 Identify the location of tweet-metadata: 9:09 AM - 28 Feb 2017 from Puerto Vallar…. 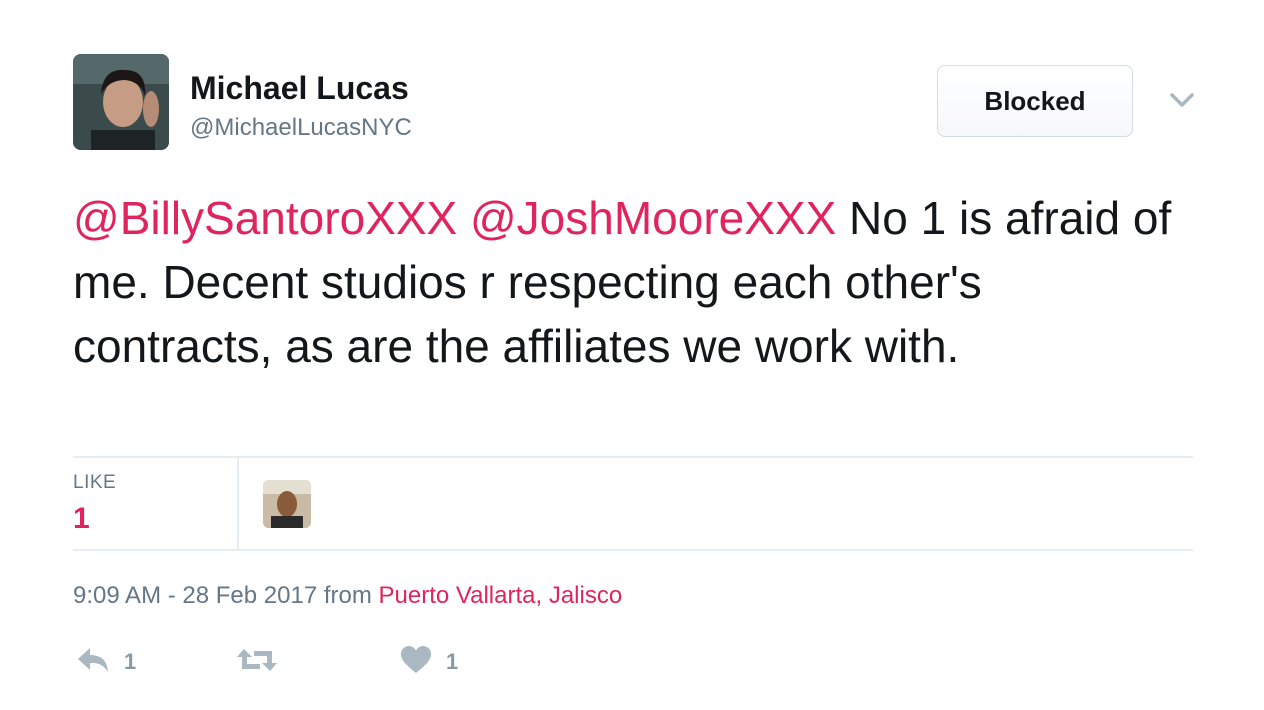
(347, 596).